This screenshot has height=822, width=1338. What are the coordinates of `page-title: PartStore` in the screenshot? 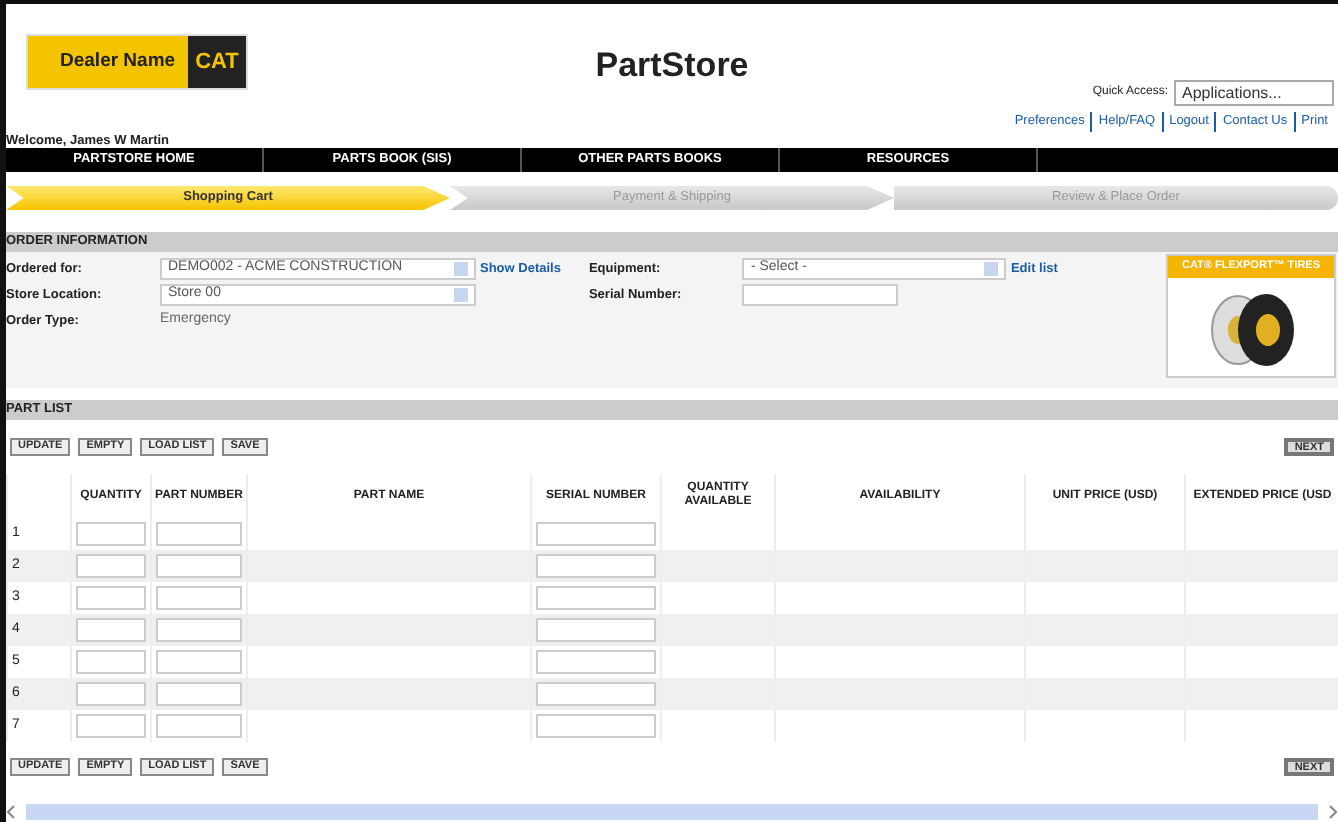 It's located at (672, 65).